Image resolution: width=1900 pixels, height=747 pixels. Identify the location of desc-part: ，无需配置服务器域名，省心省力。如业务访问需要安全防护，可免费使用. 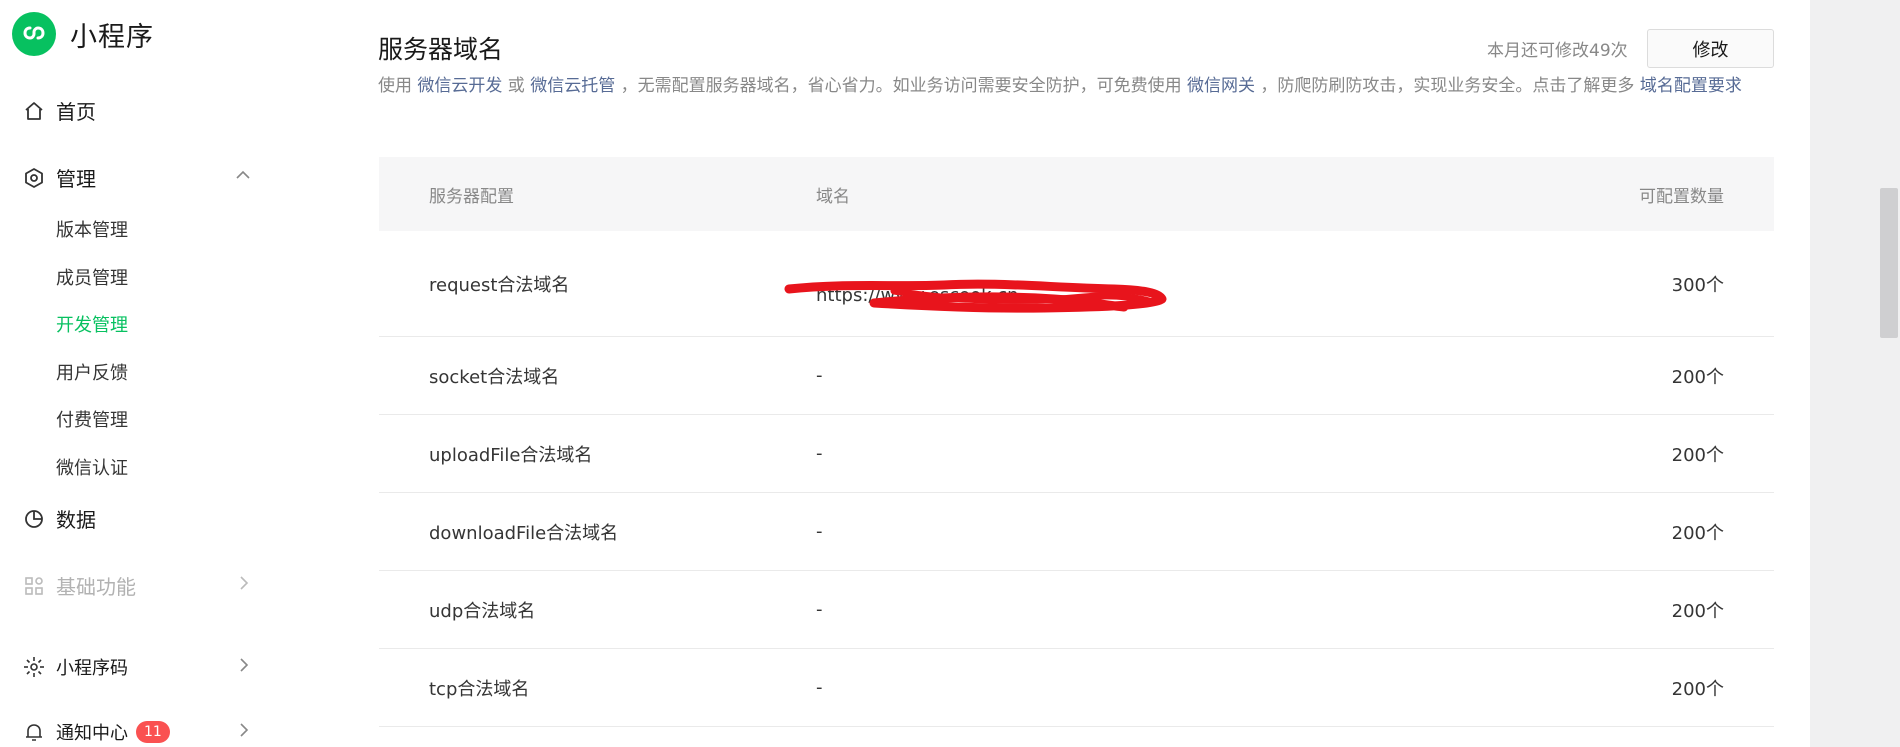
(901, 86).